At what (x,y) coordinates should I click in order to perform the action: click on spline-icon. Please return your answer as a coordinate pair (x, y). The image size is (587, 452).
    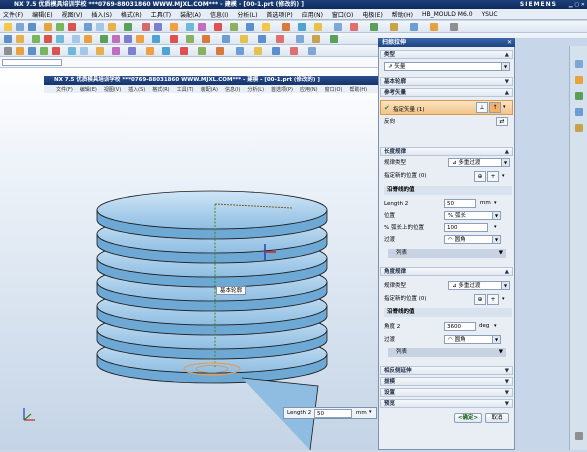
    Looking at the image, I should click on (72, 51).